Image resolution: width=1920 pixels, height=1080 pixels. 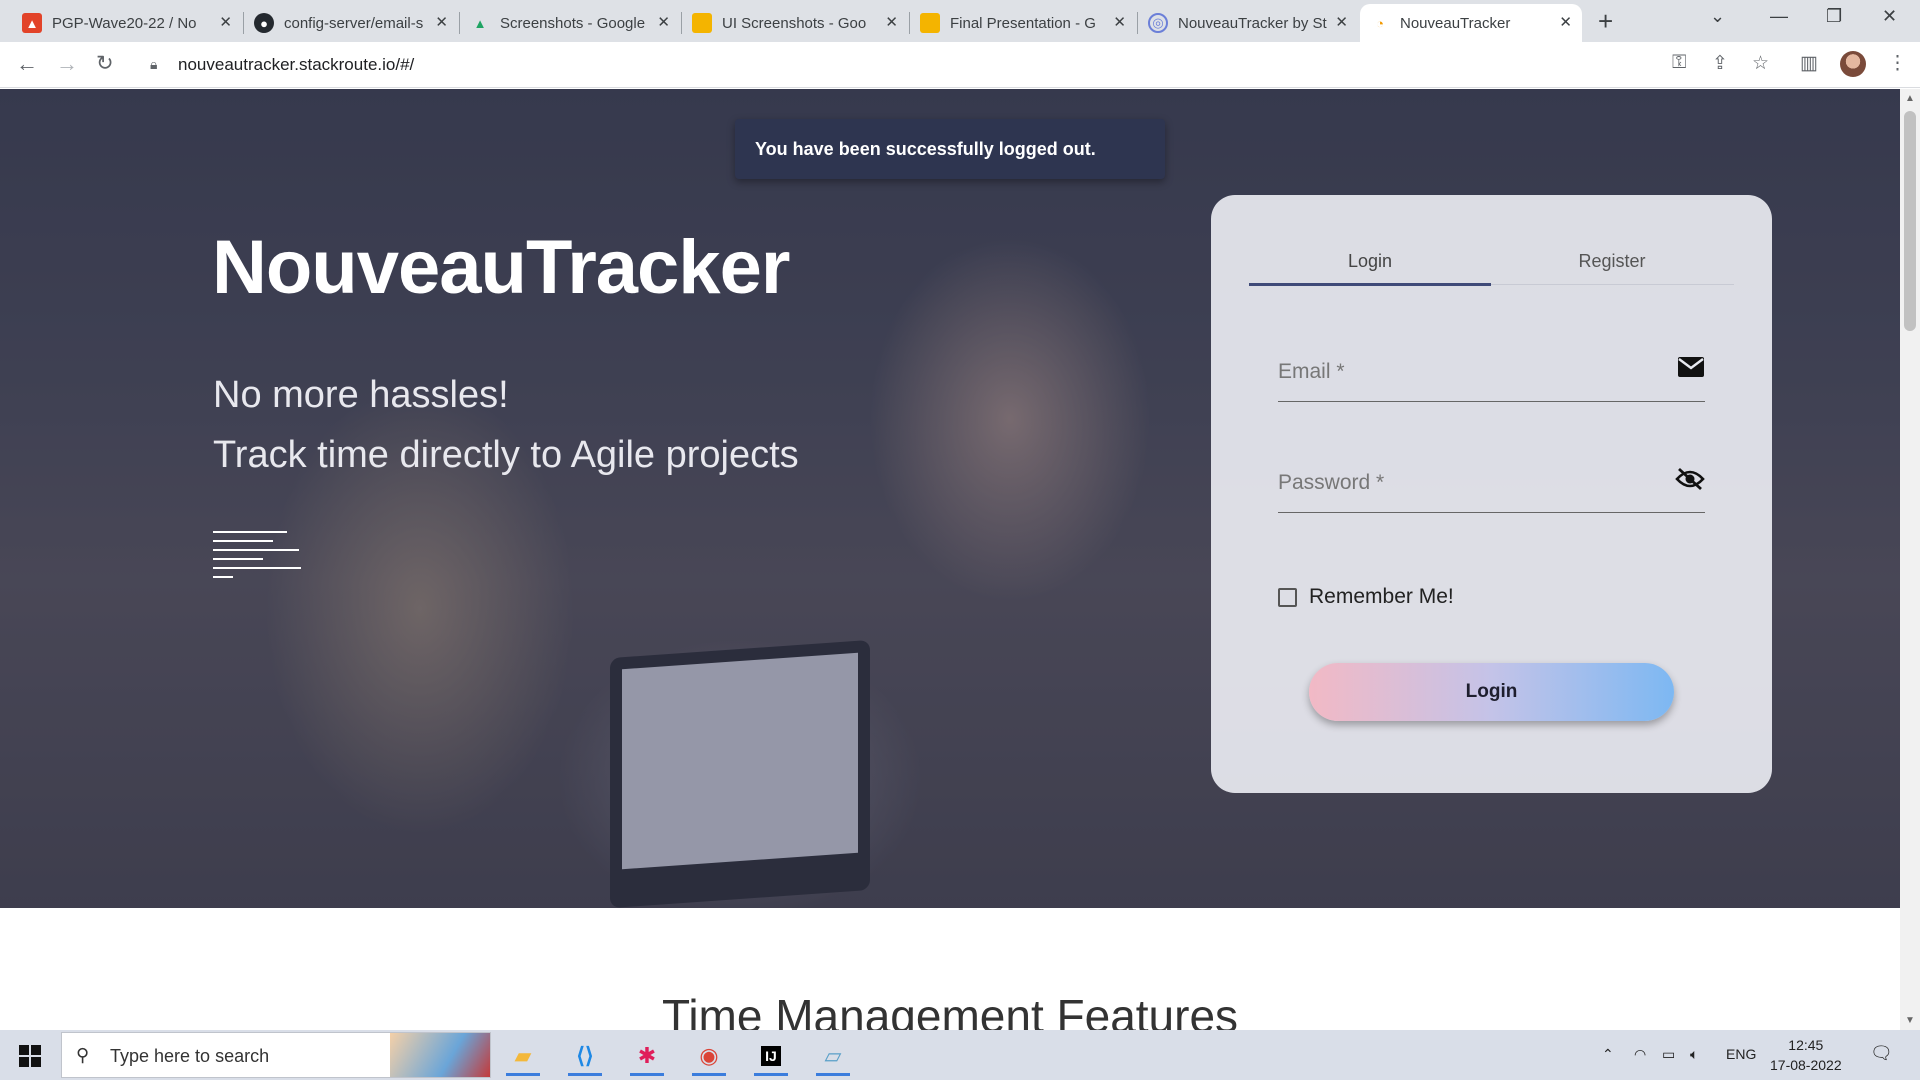 I want to click on back-icon: ←, so click(x=27, y=64).